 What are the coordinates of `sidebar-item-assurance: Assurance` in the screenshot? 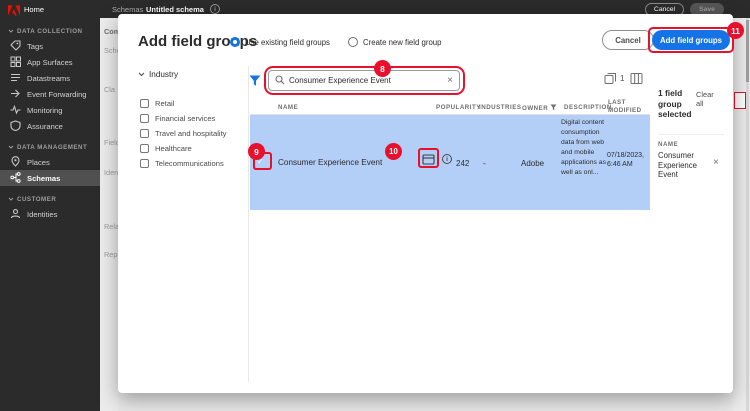 It's located at (50, 126).